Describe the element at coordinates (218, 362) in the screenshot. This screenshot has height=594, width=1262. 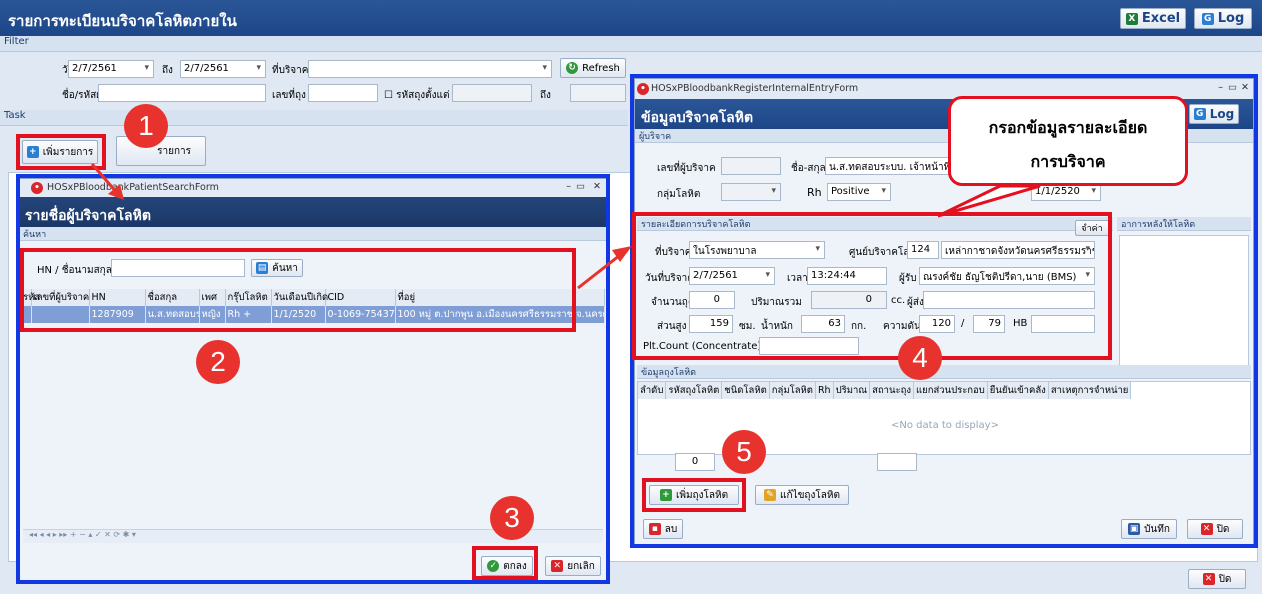
I see `step-2-badge: 2` at that location.